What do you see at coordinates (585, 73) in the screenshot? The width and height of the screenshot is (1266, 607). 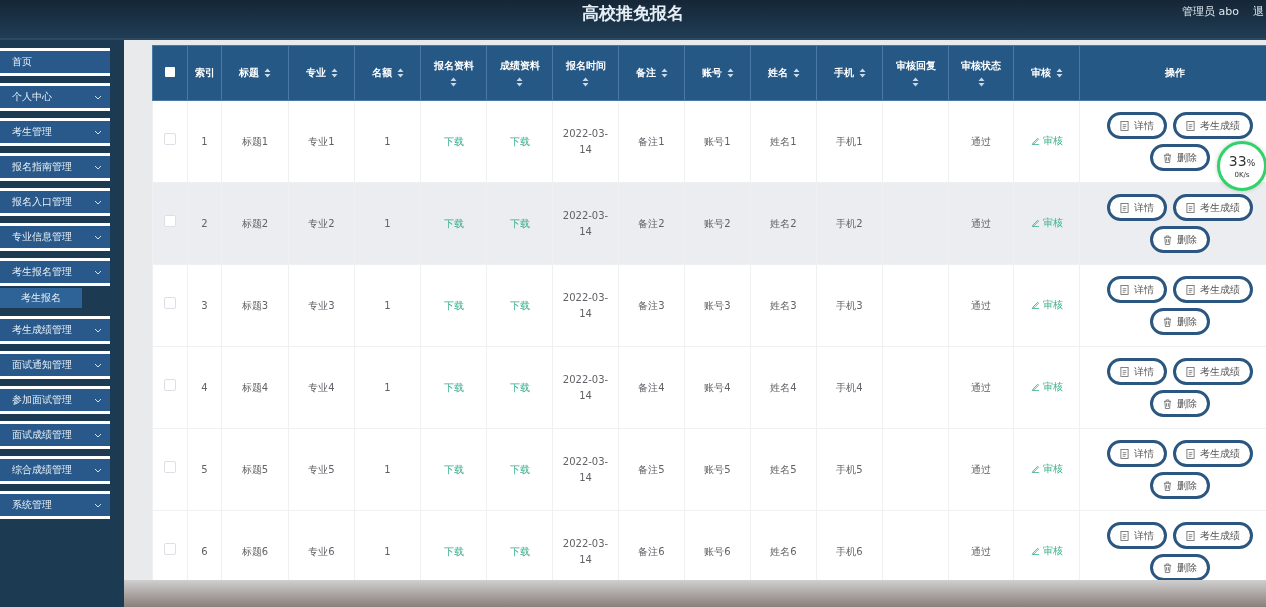 I see `column-header: 报名时间` at bounding box center [585, 73].